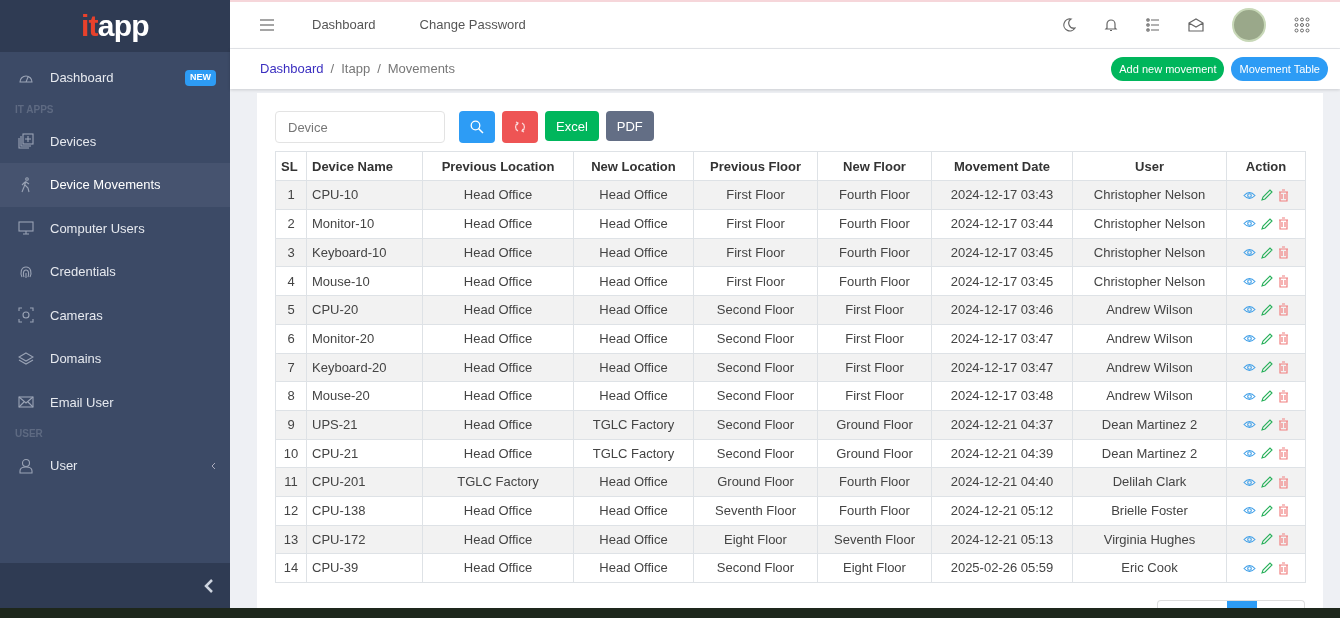 This screenshot has height=618, width=1340. I want to click on table-cell: 2024-12-17 03:43, so click(1002, 195).